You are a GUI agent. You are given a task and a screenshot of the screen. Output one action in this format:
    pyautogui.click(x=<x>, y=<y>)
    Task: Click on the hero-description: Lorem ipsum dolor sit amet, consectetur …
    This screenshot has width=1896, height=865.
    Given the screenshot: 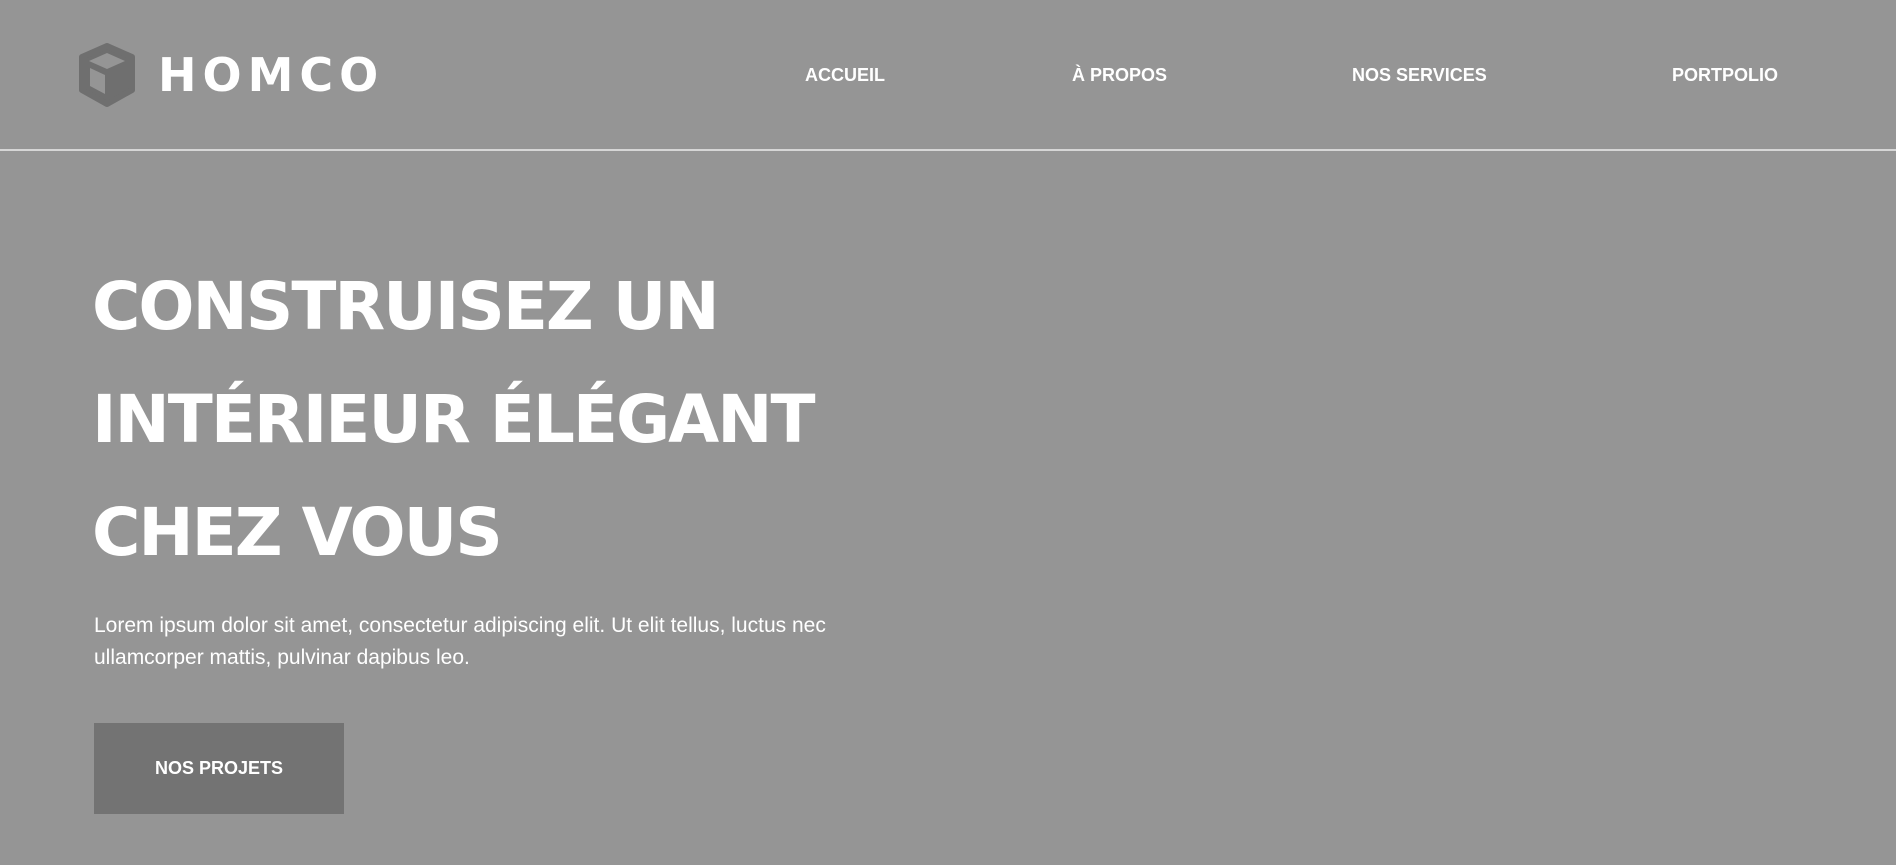 What is the action you would take?
    pyautogui.click(x=460, y=641)
    